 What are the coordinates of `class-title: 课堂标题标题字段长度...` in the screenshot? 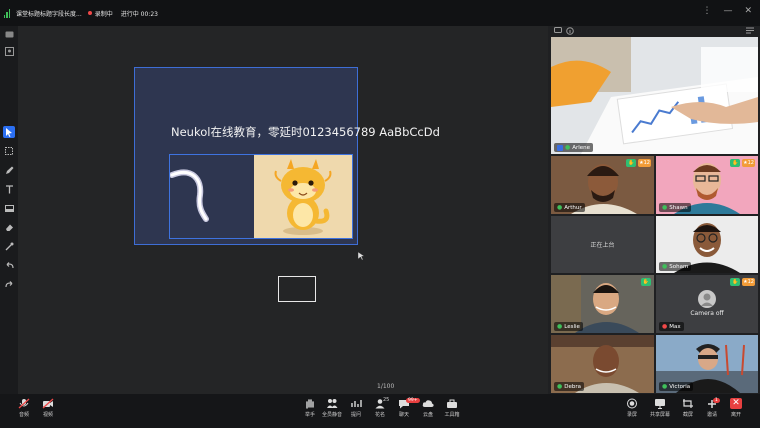 It's located at (49, 14).